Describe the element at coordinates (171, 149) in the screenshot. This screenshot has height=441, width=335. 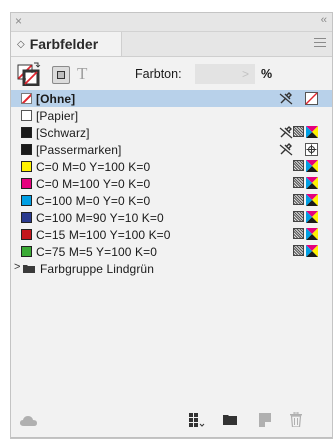
I see `swatch-row-passermarken: [Passermarken]` at that location.